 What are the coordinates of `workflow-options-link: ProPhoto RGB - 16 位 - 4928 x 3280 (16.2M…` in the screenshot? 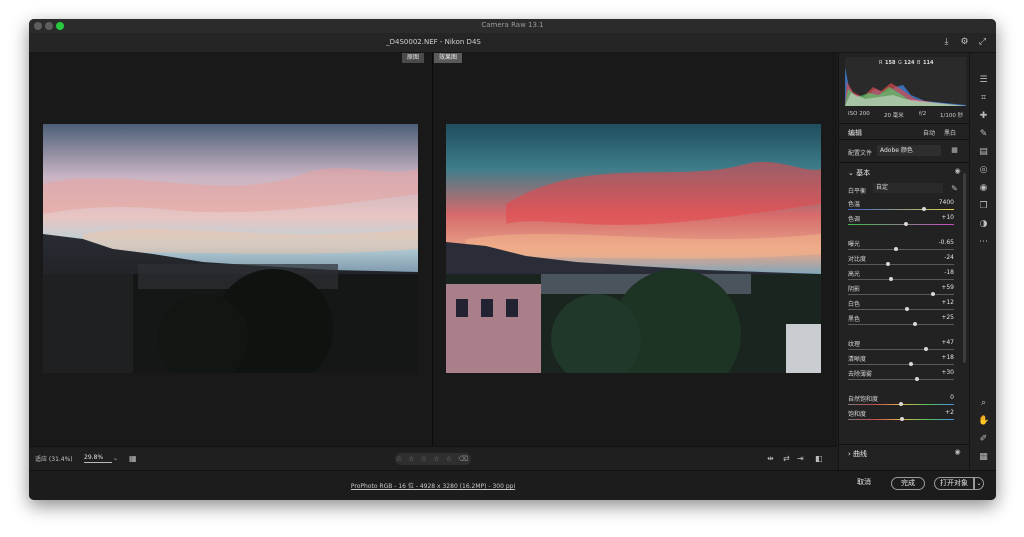 It's located at (433, 485).